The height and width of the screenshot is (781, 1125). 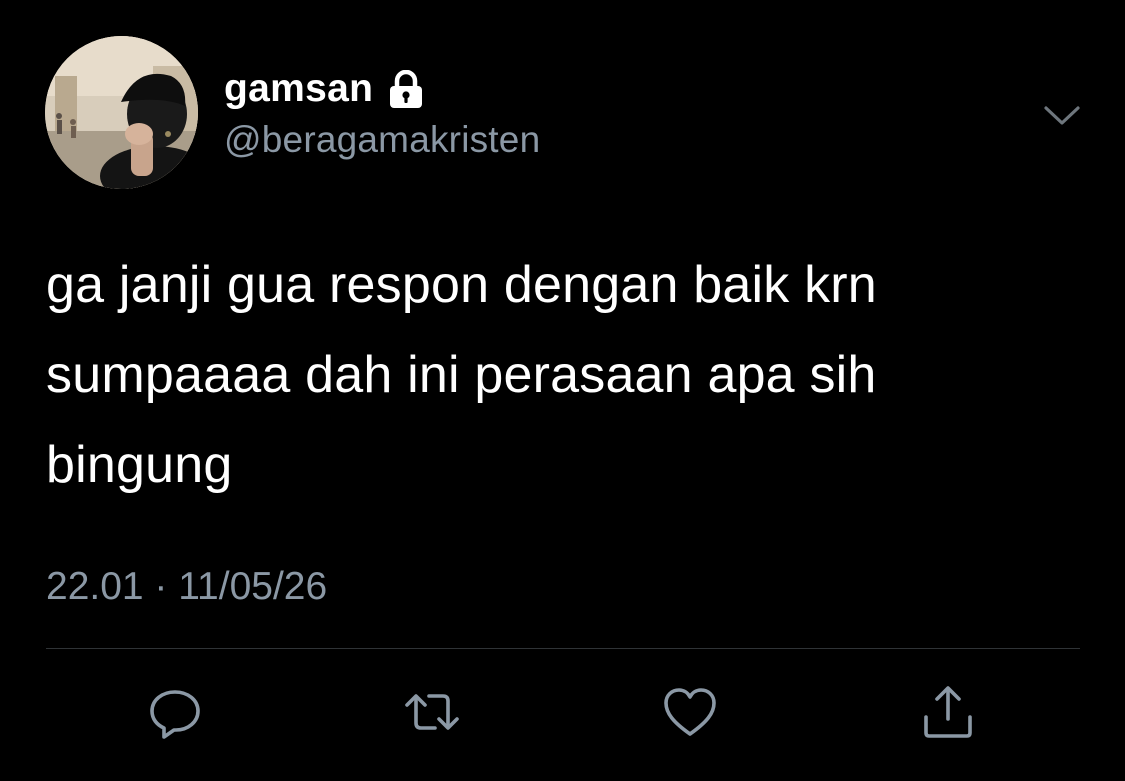 I want to click on like-button, so click(x=690, y=712).